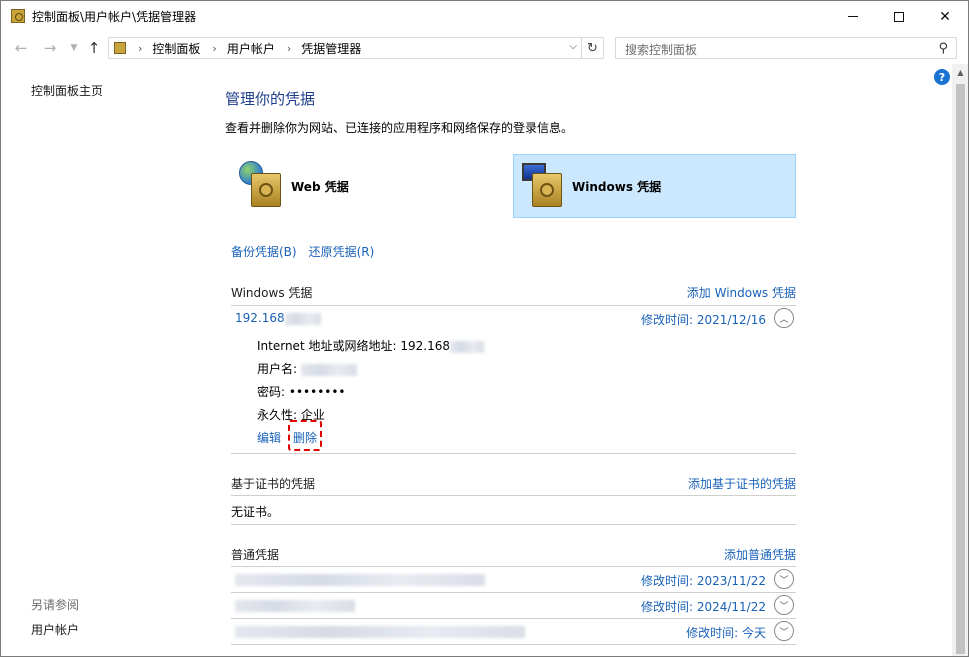 The width and height of the screenshot is (969, 657). I want to click on credential-modified: 修改时间: 2024/11/22, so click(703, 607).